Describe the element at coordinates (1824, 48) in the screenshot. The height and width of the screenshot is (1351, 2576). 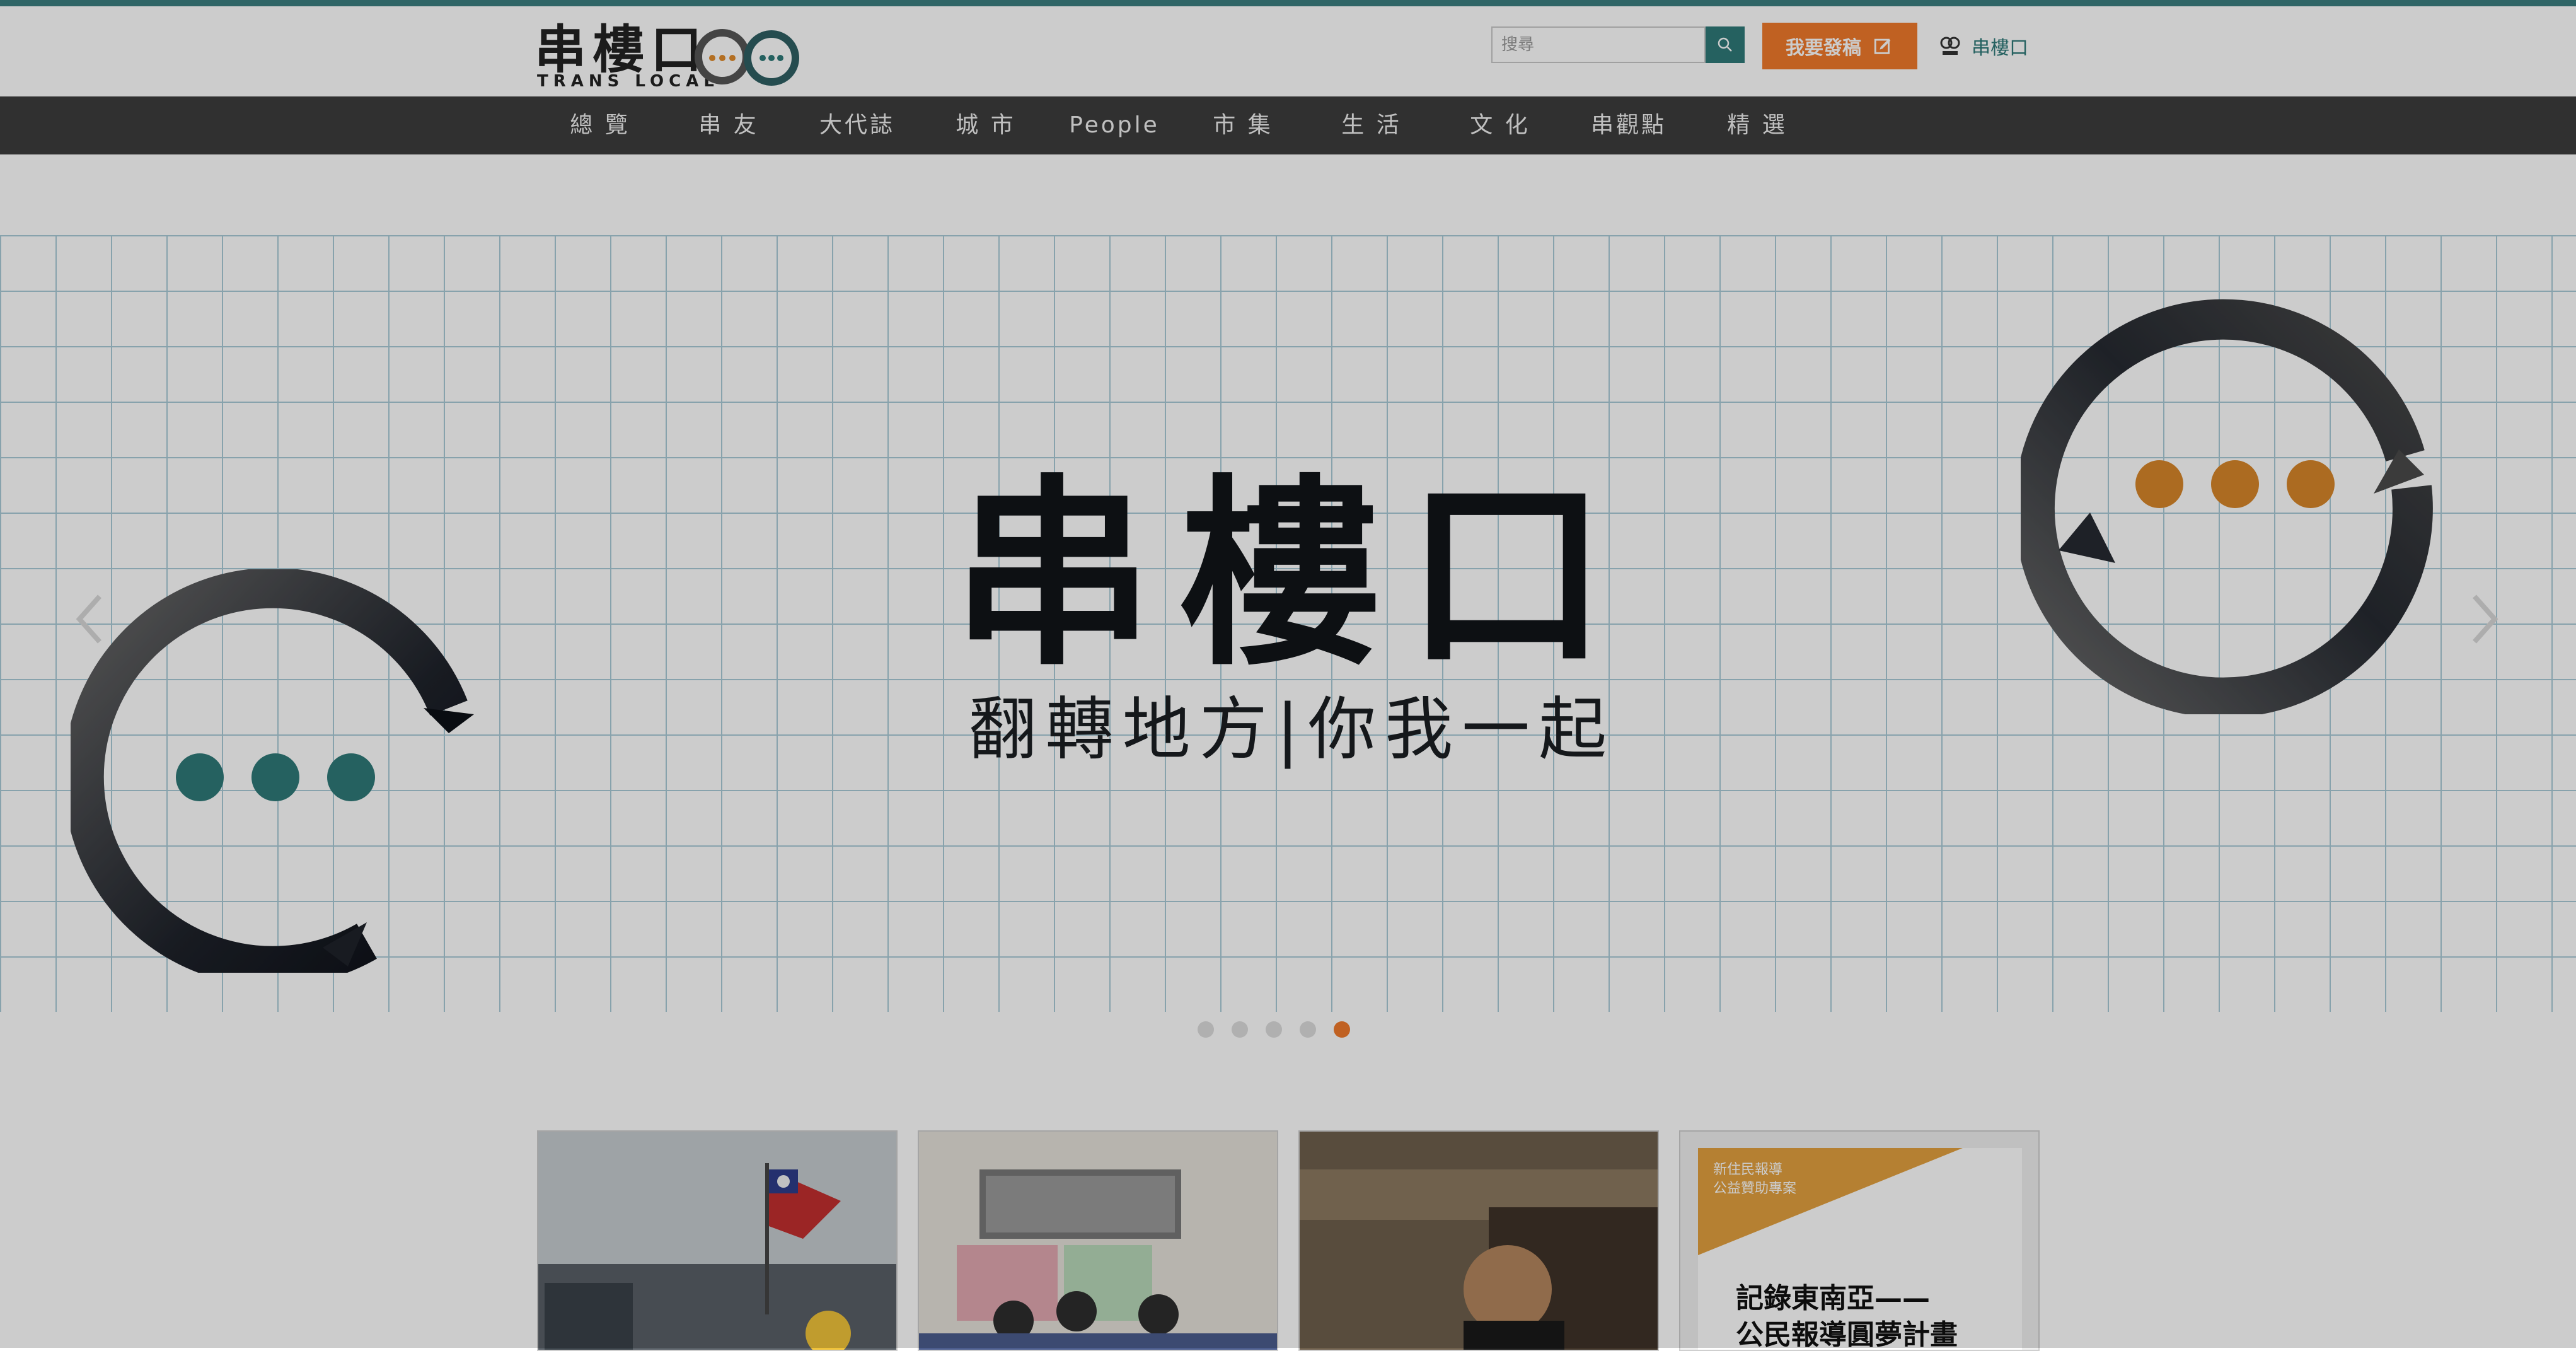
I see `contribute-label: 我要發稿` at that location.